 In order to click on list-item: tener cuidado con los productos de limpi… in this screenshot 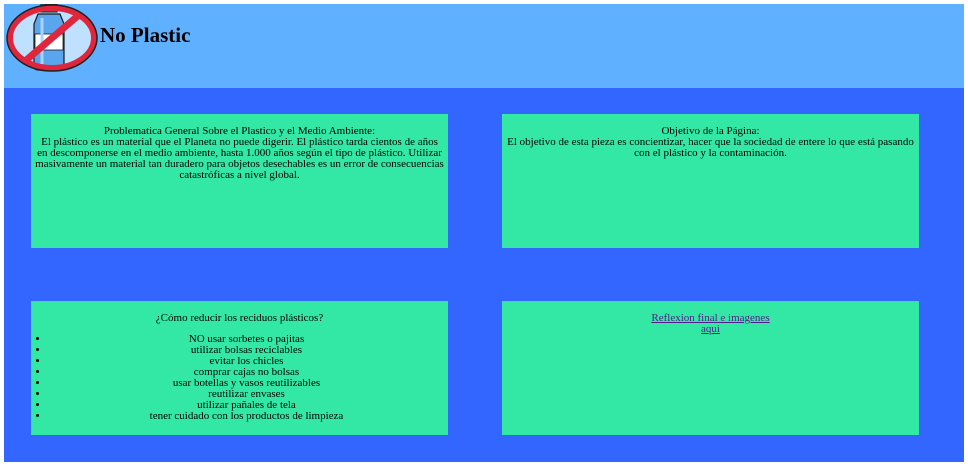, I will do `click(246, 416)`.